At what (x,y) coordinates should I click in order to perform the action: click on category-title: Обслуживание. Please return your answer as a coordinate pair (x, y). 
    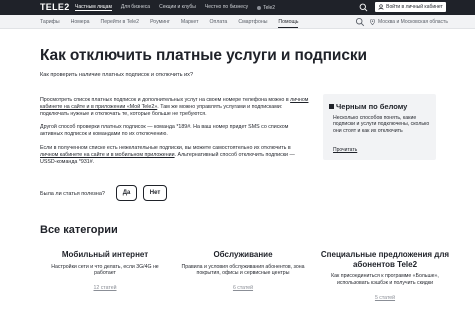
    Looking at the image, I should click on (243, 255).